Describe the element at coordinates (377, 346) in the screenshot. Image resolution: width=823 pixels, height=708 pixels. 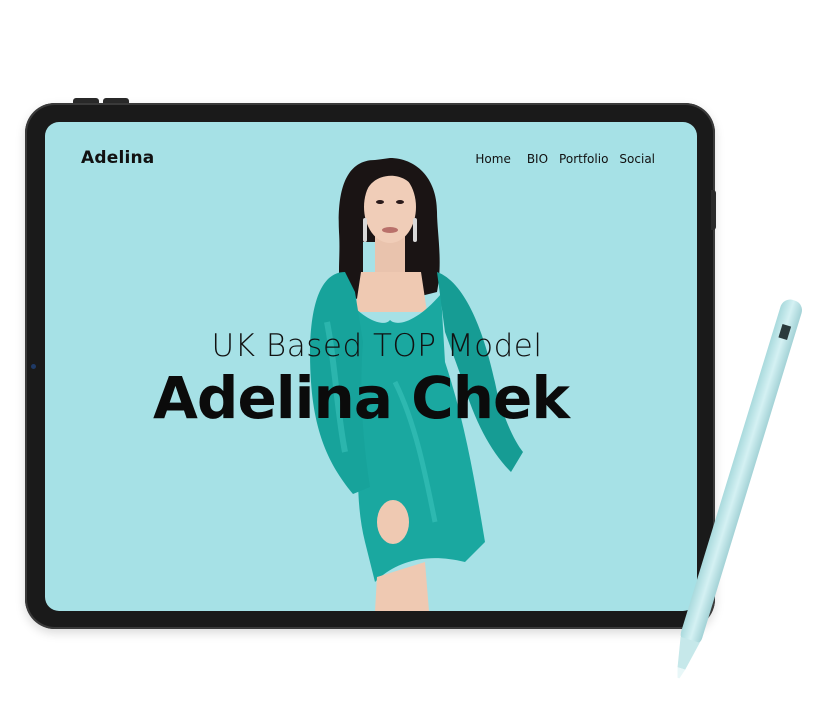
I see `hero-subtitle: UK Based TOP Model` at that location.